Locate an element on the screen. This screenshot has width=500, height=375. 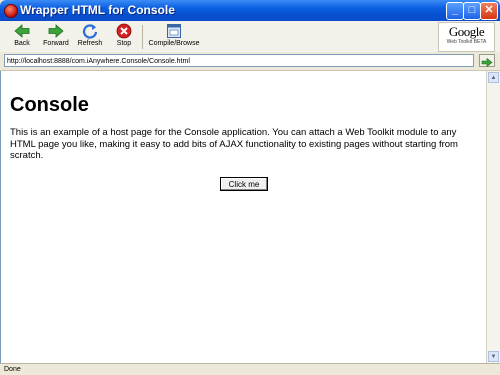
stop-button: Stop is located at coordinates (124, 37).